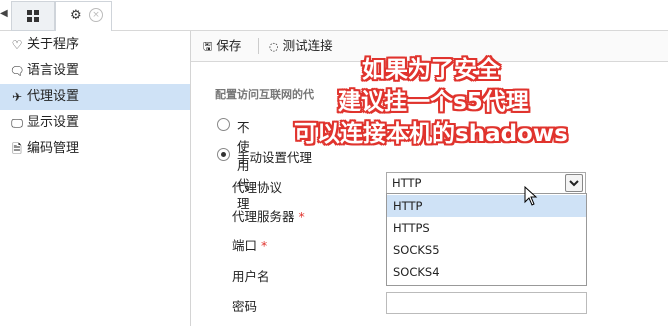 The height and width of the screenshot is (326, 668). I want to click on option-socks5: SOCKS5, so click(486, 250).